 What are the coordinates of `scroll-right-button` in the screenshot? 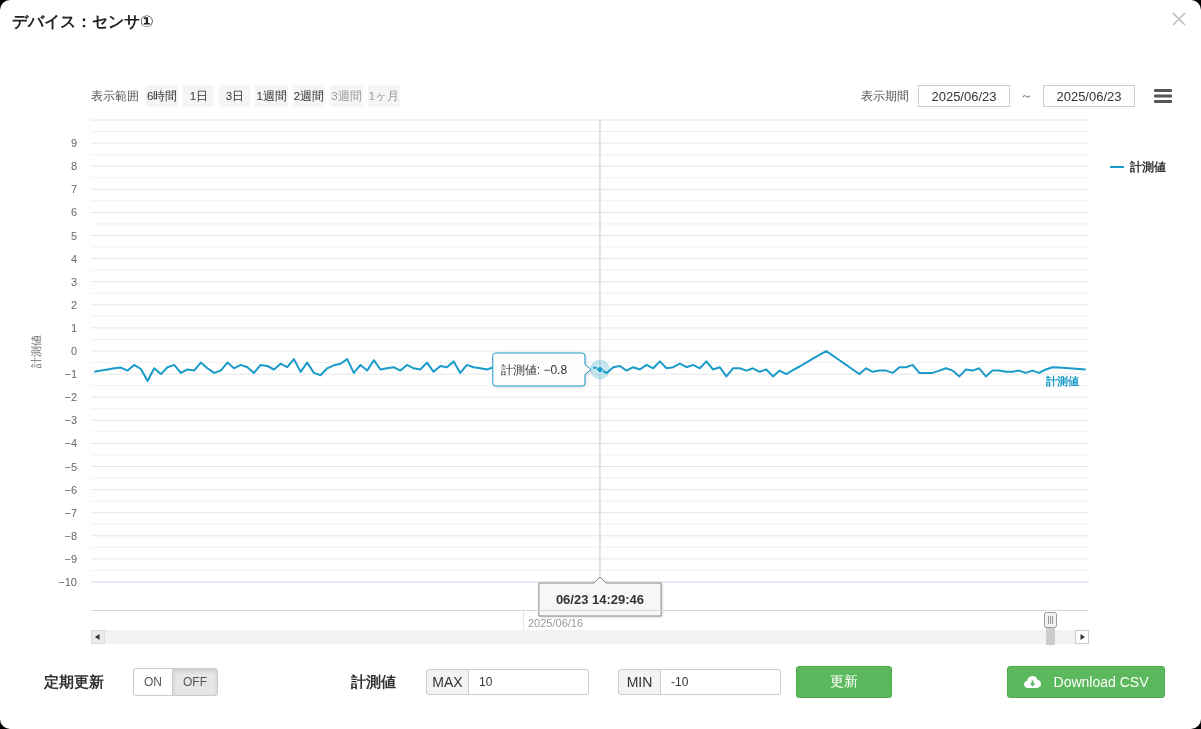 It's located at (1082, 637).